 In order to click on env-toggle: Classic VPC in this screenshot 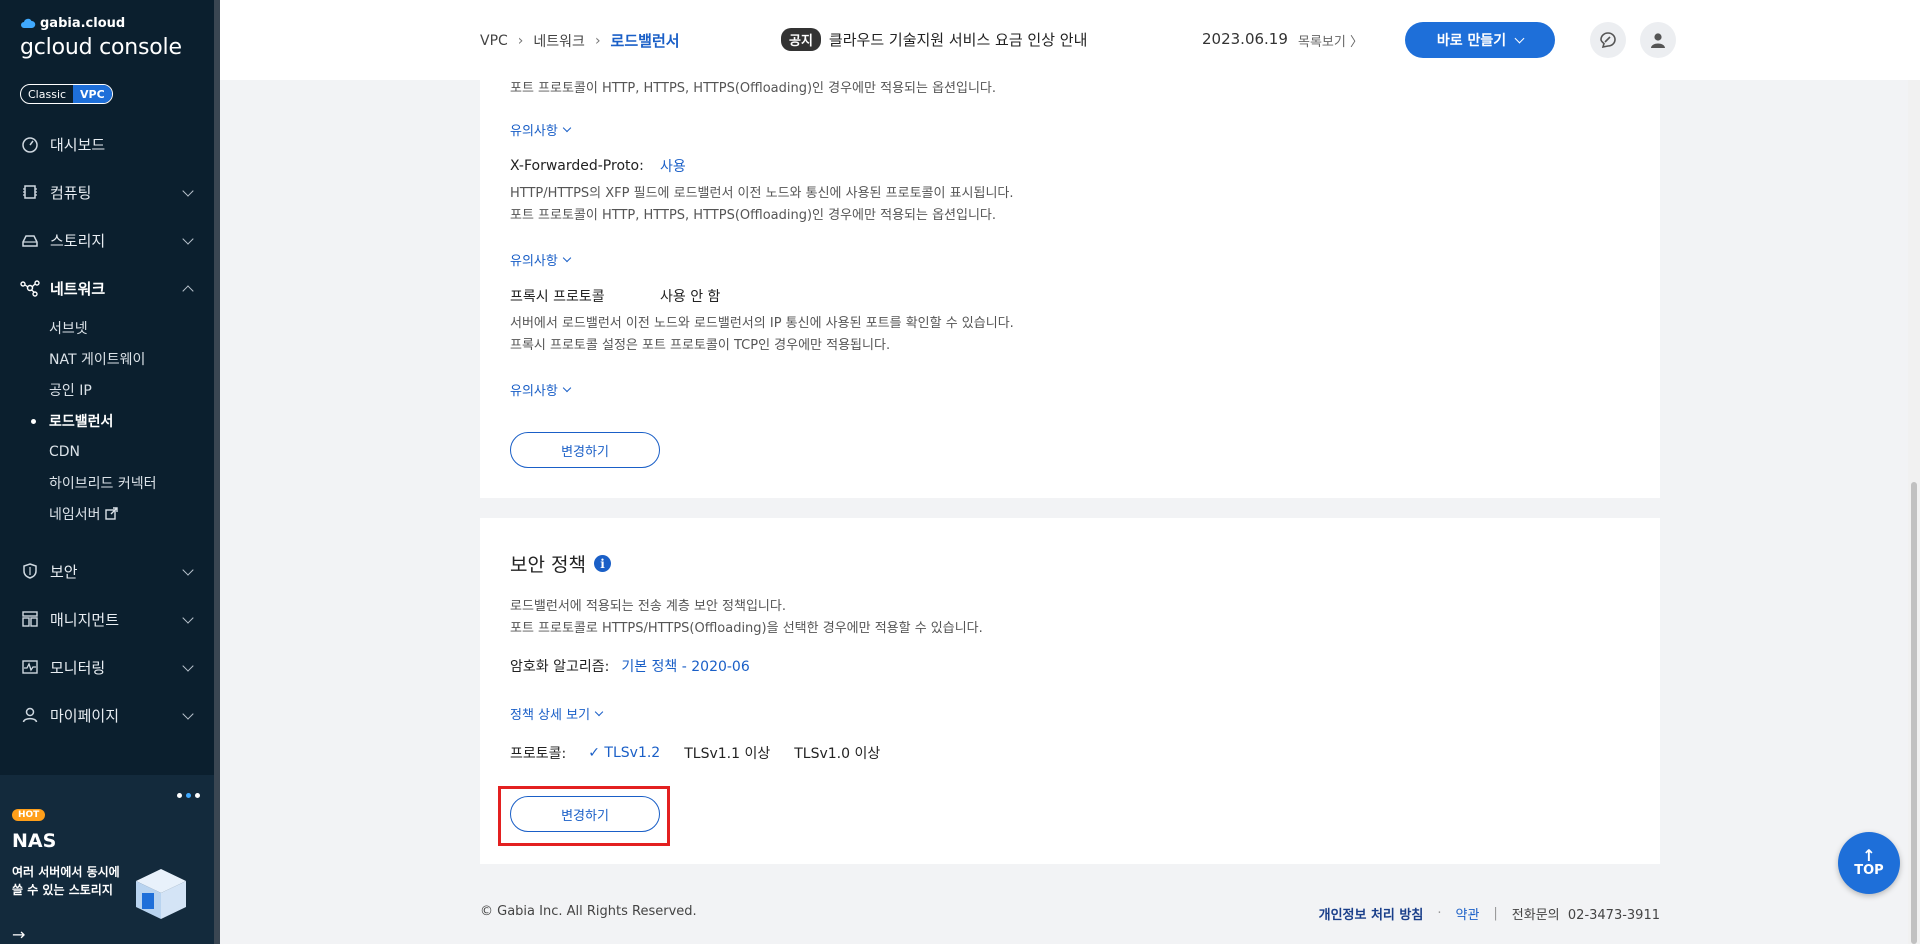, I will do `click(66, 94)`.